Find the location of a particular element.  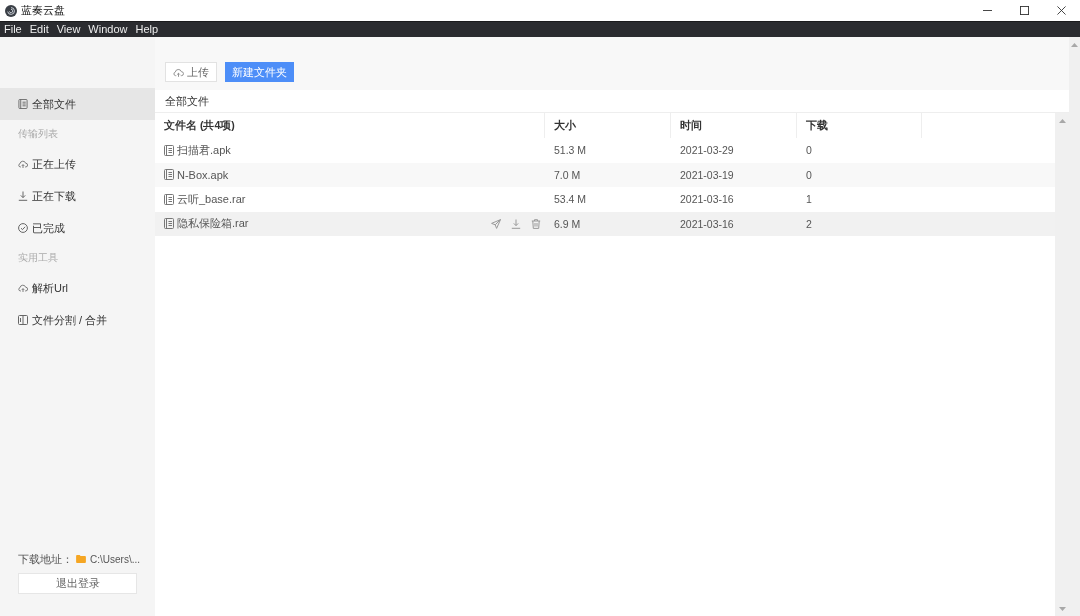

sidebar-item: 解析Url is located at coordinates (77, 288).